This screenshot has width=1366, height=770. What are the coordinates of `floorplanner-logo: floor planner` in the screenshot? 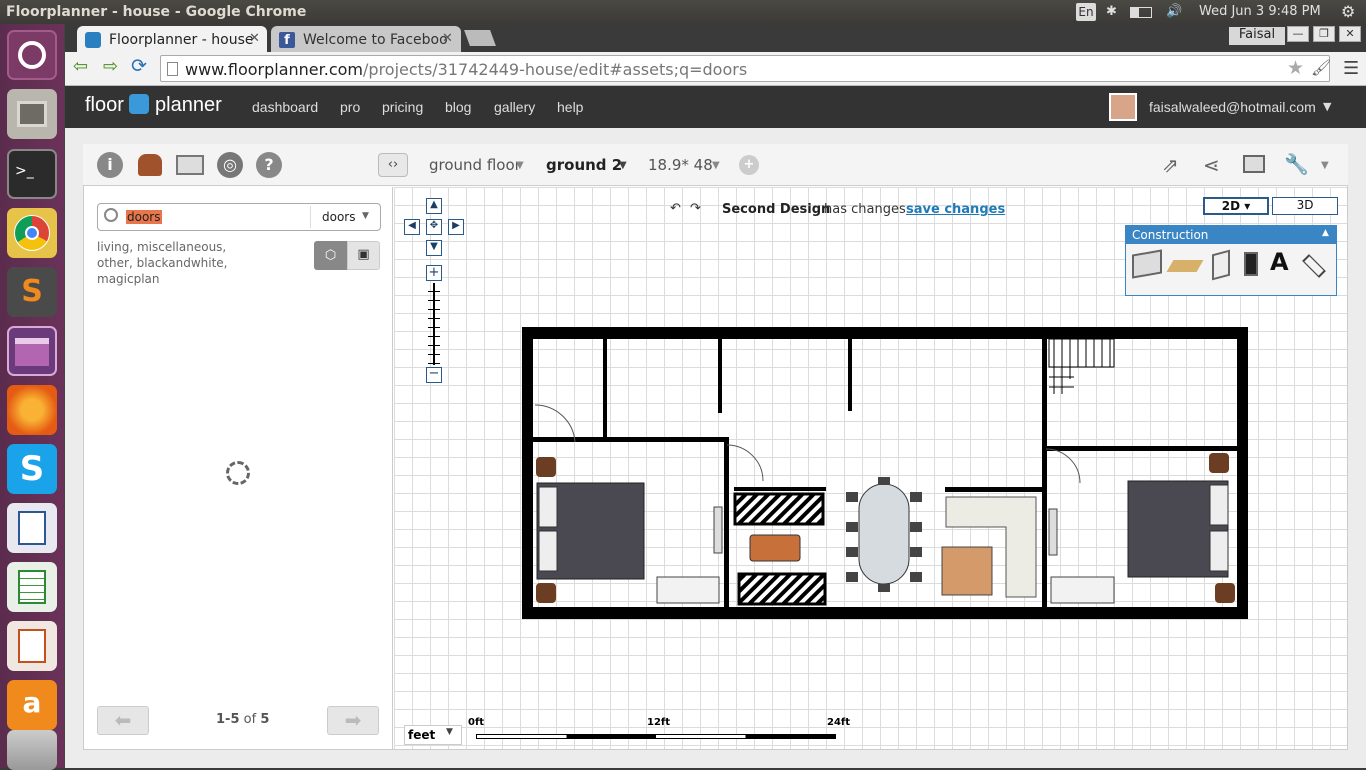 It's located at (153, 105).